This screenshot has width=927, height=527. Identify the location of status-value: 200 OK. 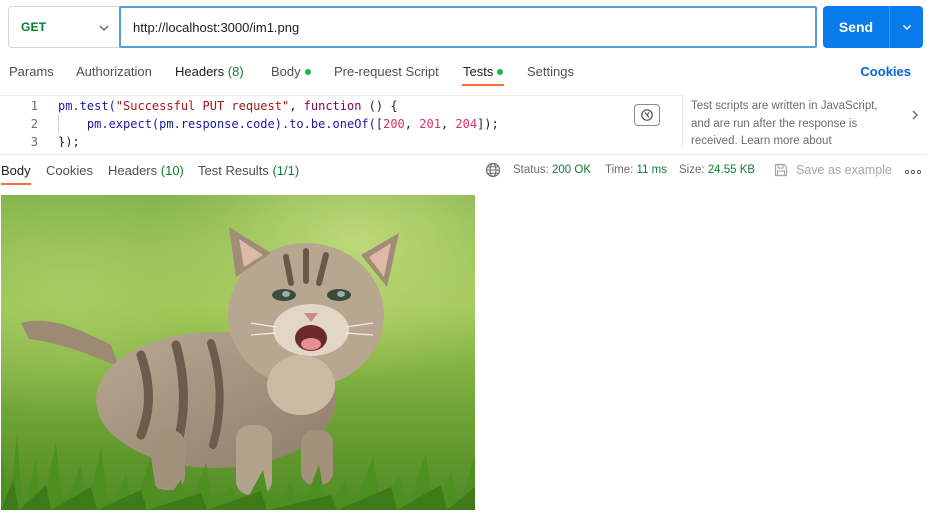
(572, 170).